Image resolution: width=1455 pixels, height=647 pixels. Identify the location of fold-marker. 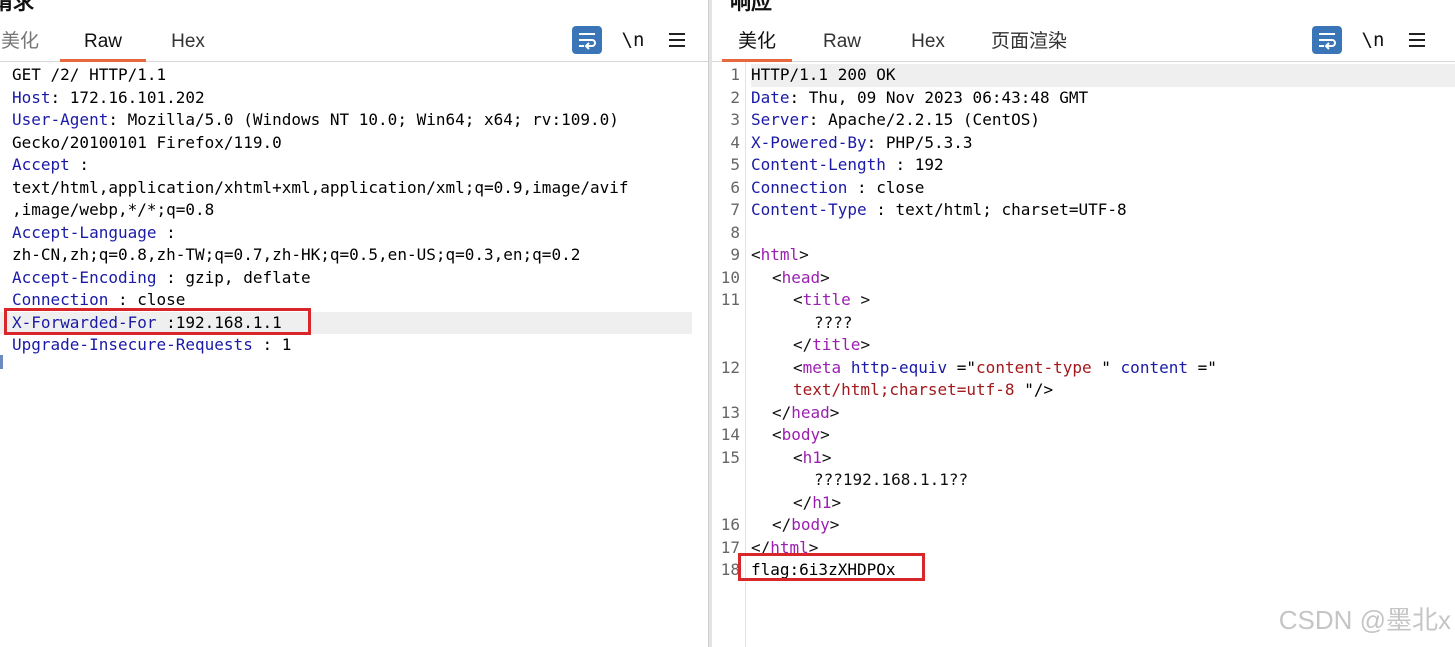
(1, 362).